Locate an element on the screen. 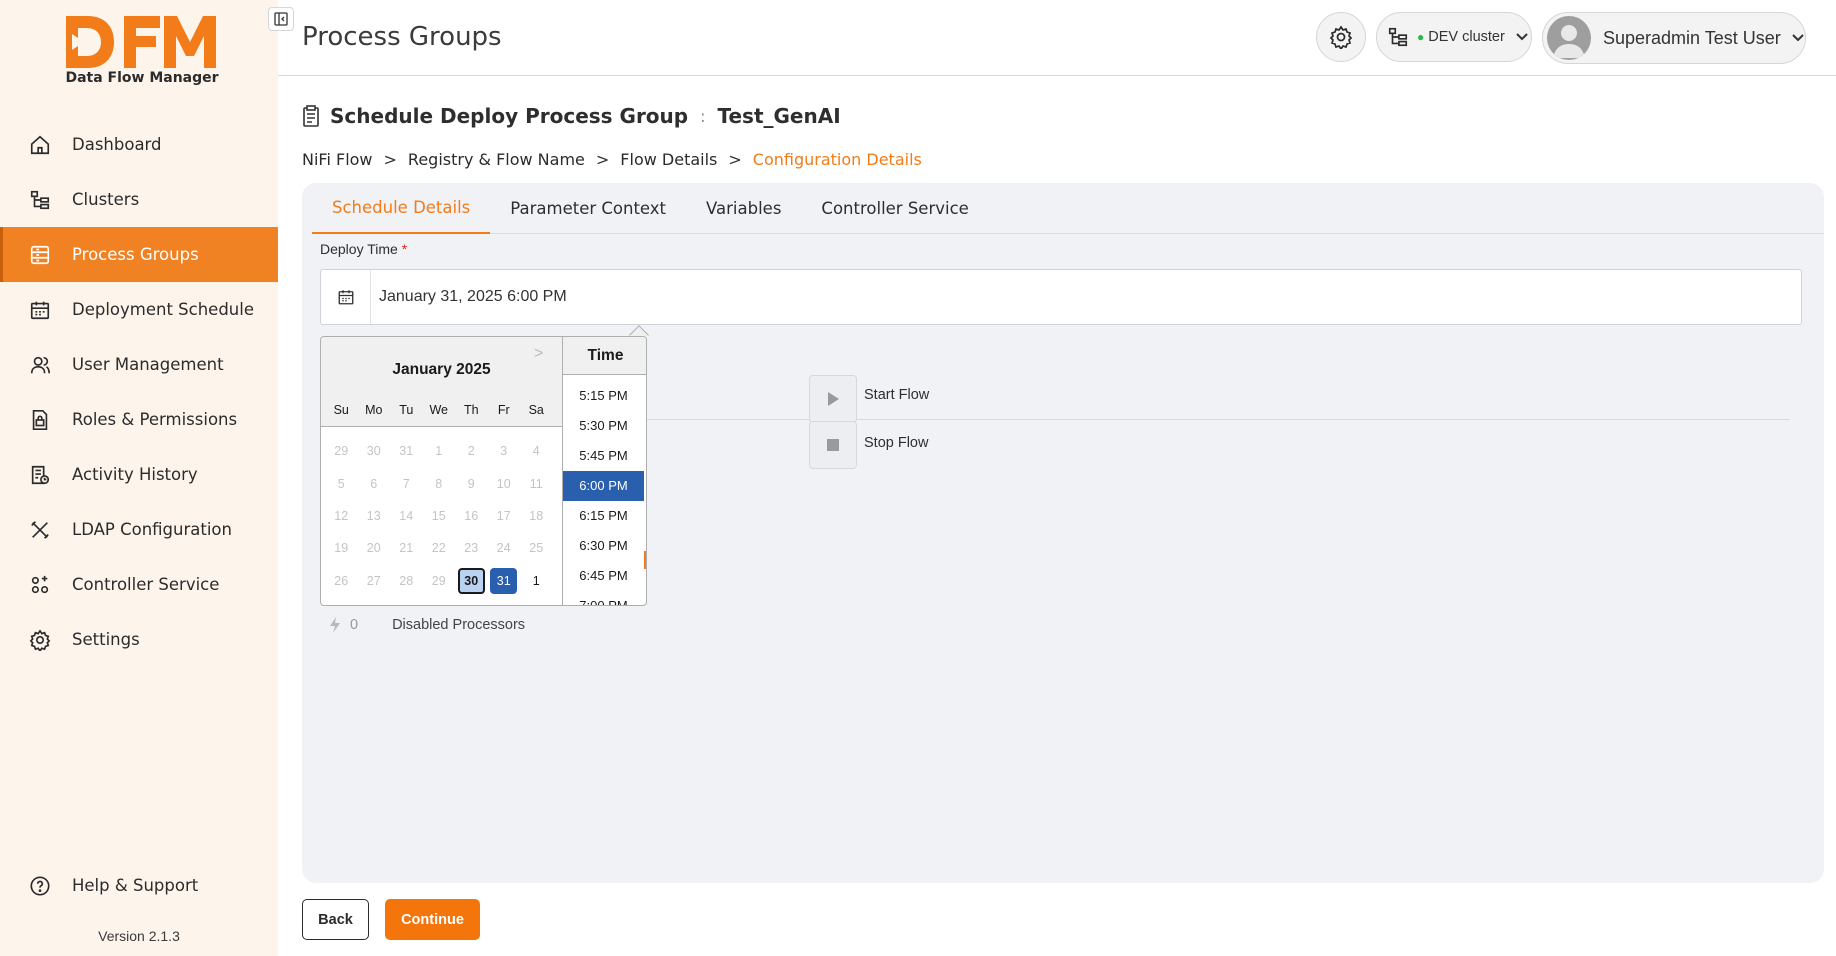 The height and width of the screenshot is (956, 1836). calendar-day: 22 is located at coordinates (439, 548).